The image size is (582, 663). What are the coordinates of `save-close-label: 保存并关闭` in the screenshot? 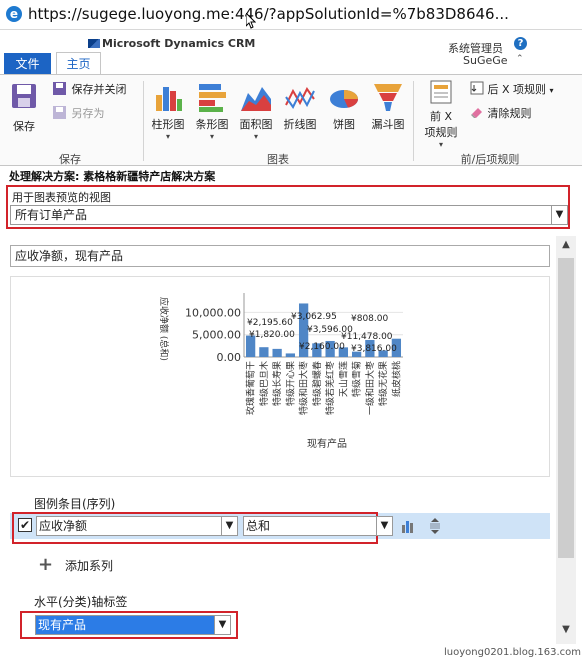 It's located at (99, 89).